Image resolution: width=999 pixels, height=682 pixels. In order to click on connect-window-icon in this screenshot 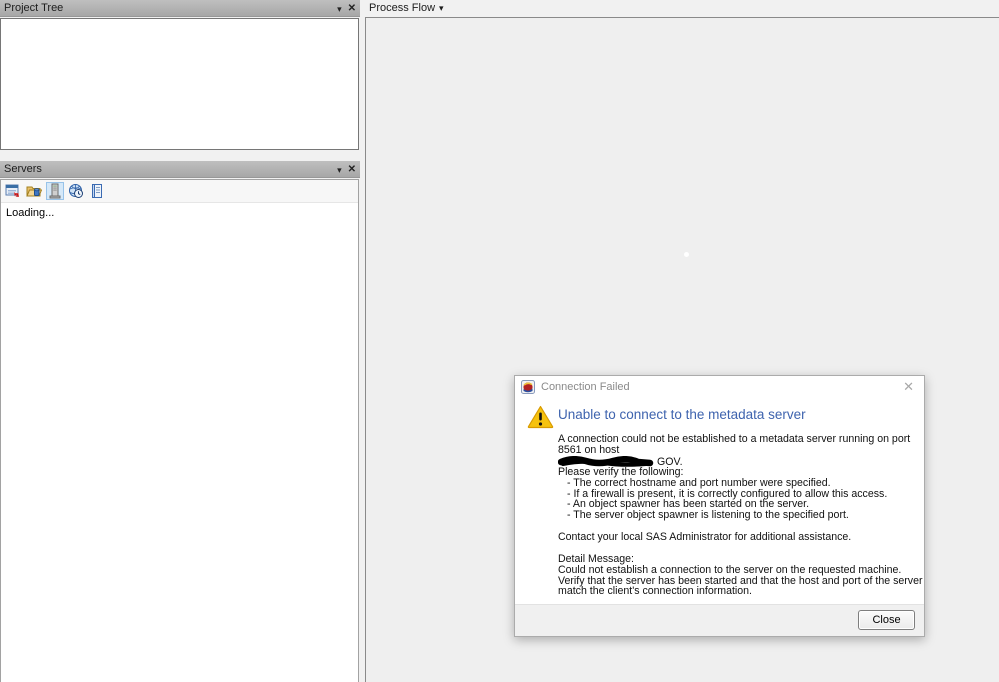, I will do `click(13, 191)`.